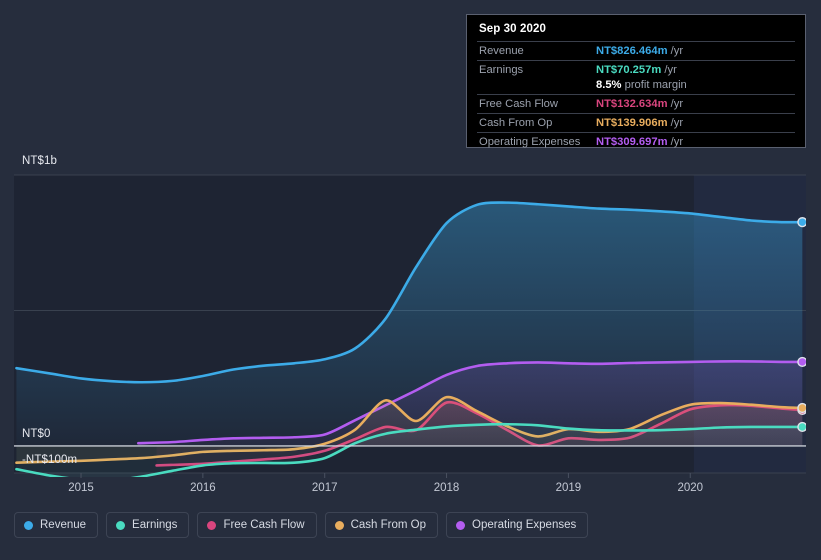 This screenshot has width=821, height=560. What do you see at coordinates (694, 87) in the screenshot?
I see `tooltip-profit-margin: 8.5% profit margin` at bounding box center [694, 87].